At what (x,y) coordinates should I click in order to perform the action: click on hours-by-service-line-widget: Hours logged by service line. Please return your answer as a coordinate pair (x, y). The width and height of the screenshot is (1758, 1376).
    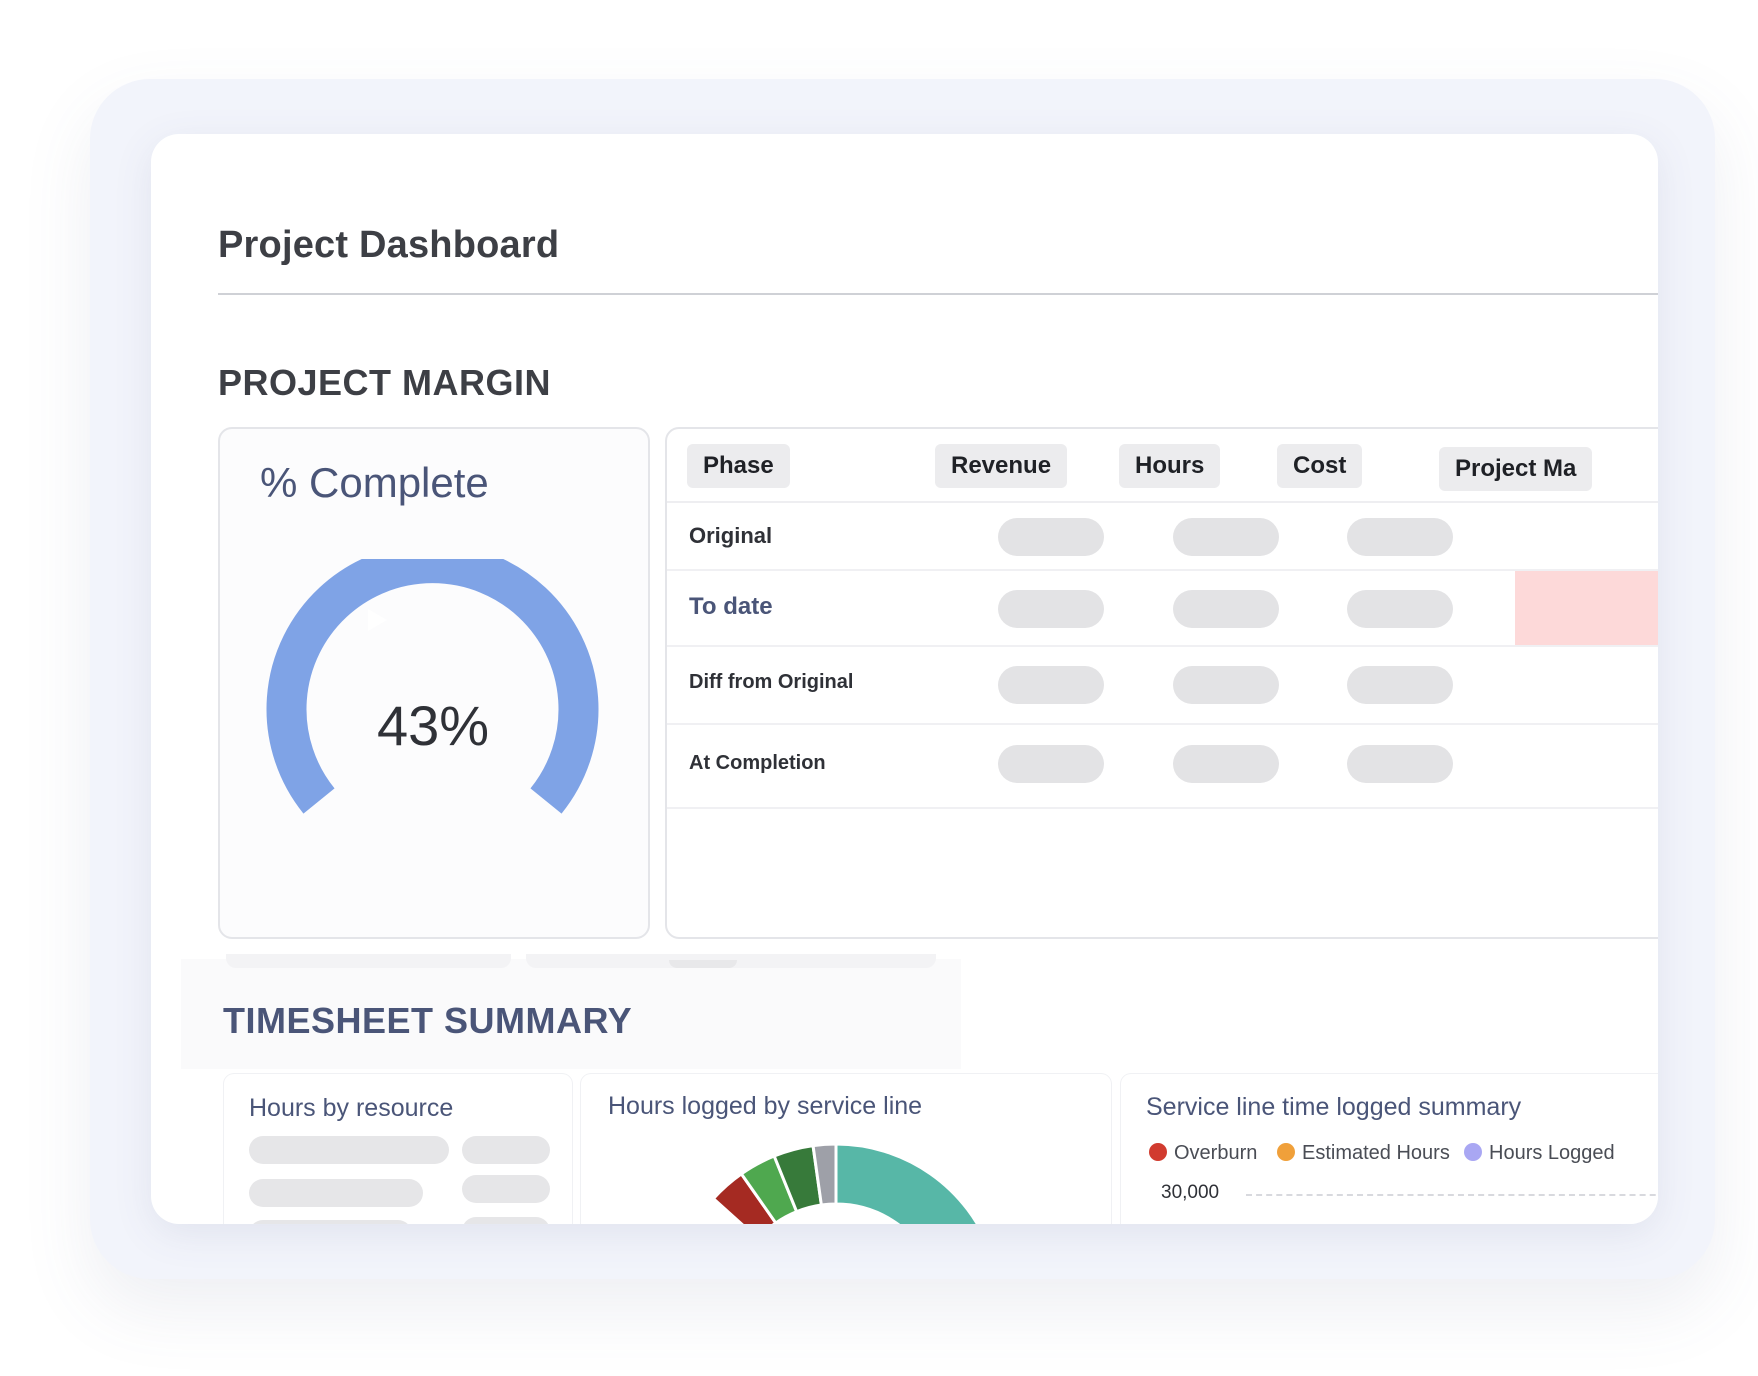
    Looking at the image, I should click on (846, 1149).